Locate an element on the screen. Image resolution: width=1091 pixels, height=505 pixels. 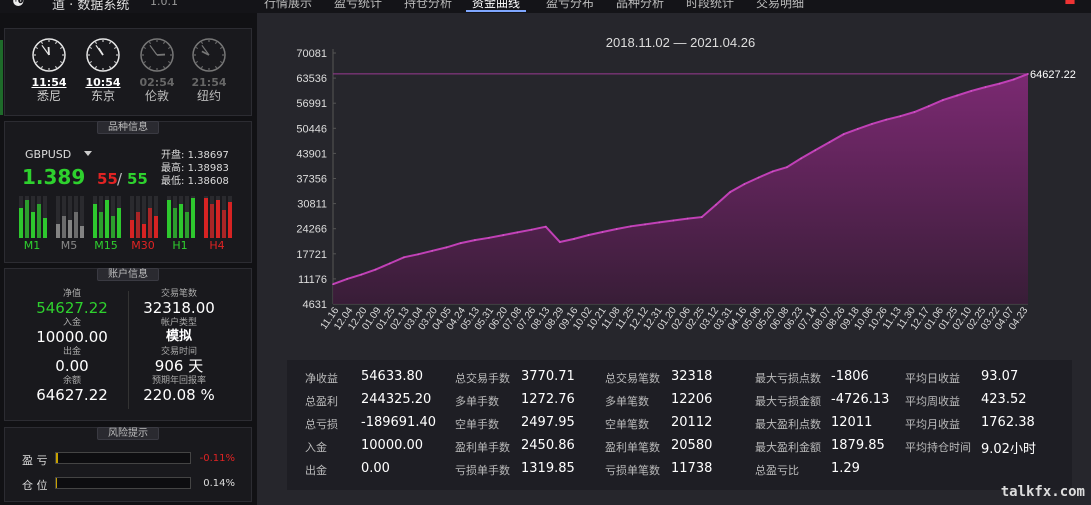
stat-value: 1272.76 is located at coordinates (548, 399).